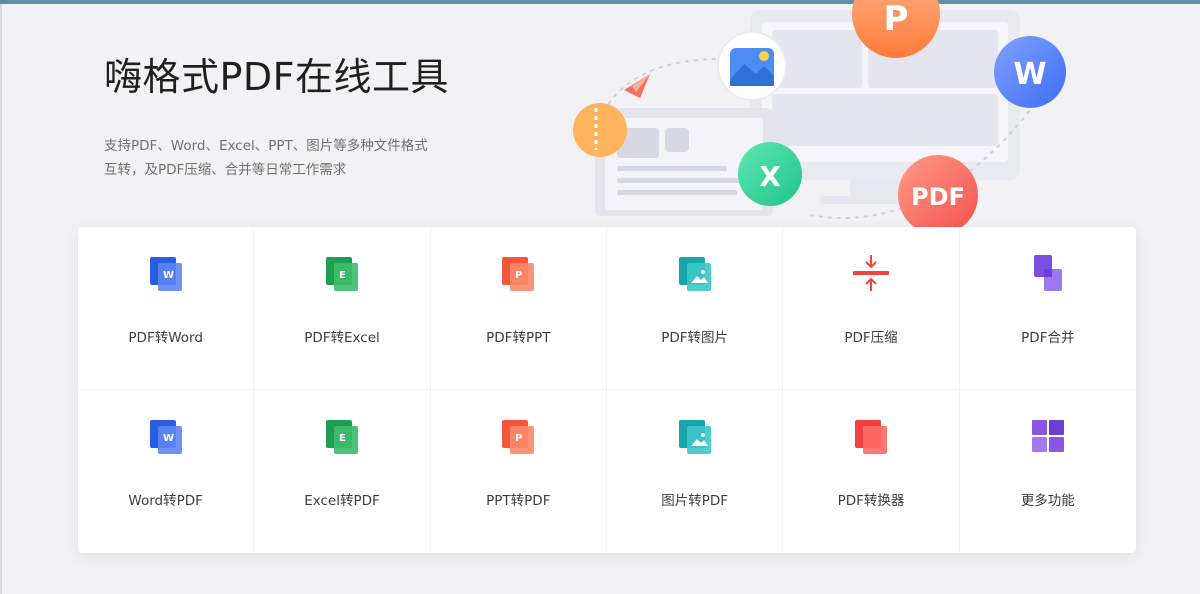  What do you see at coordinates (1047, 308) in the screenshot?
I see `tool-pdf-merge: PDF合并` at bounding box center [1047, 308].